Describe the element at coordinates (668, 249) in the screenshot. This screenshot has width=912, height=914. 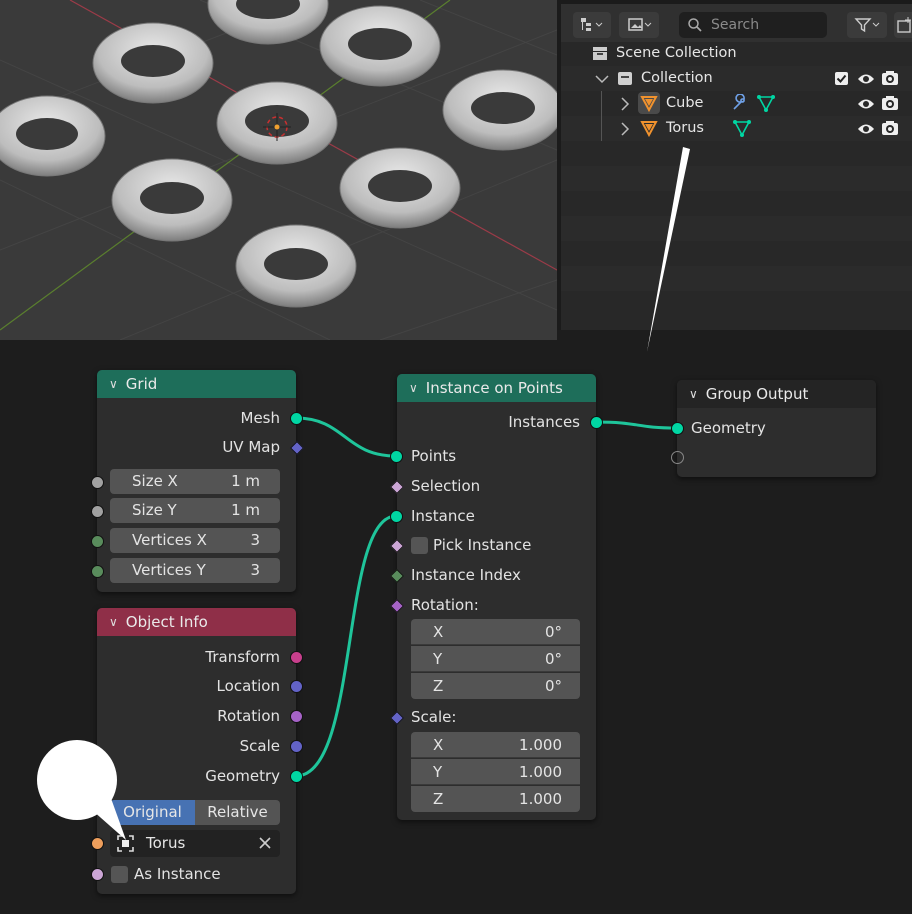
I see `callout-pointer-torus` at that location.